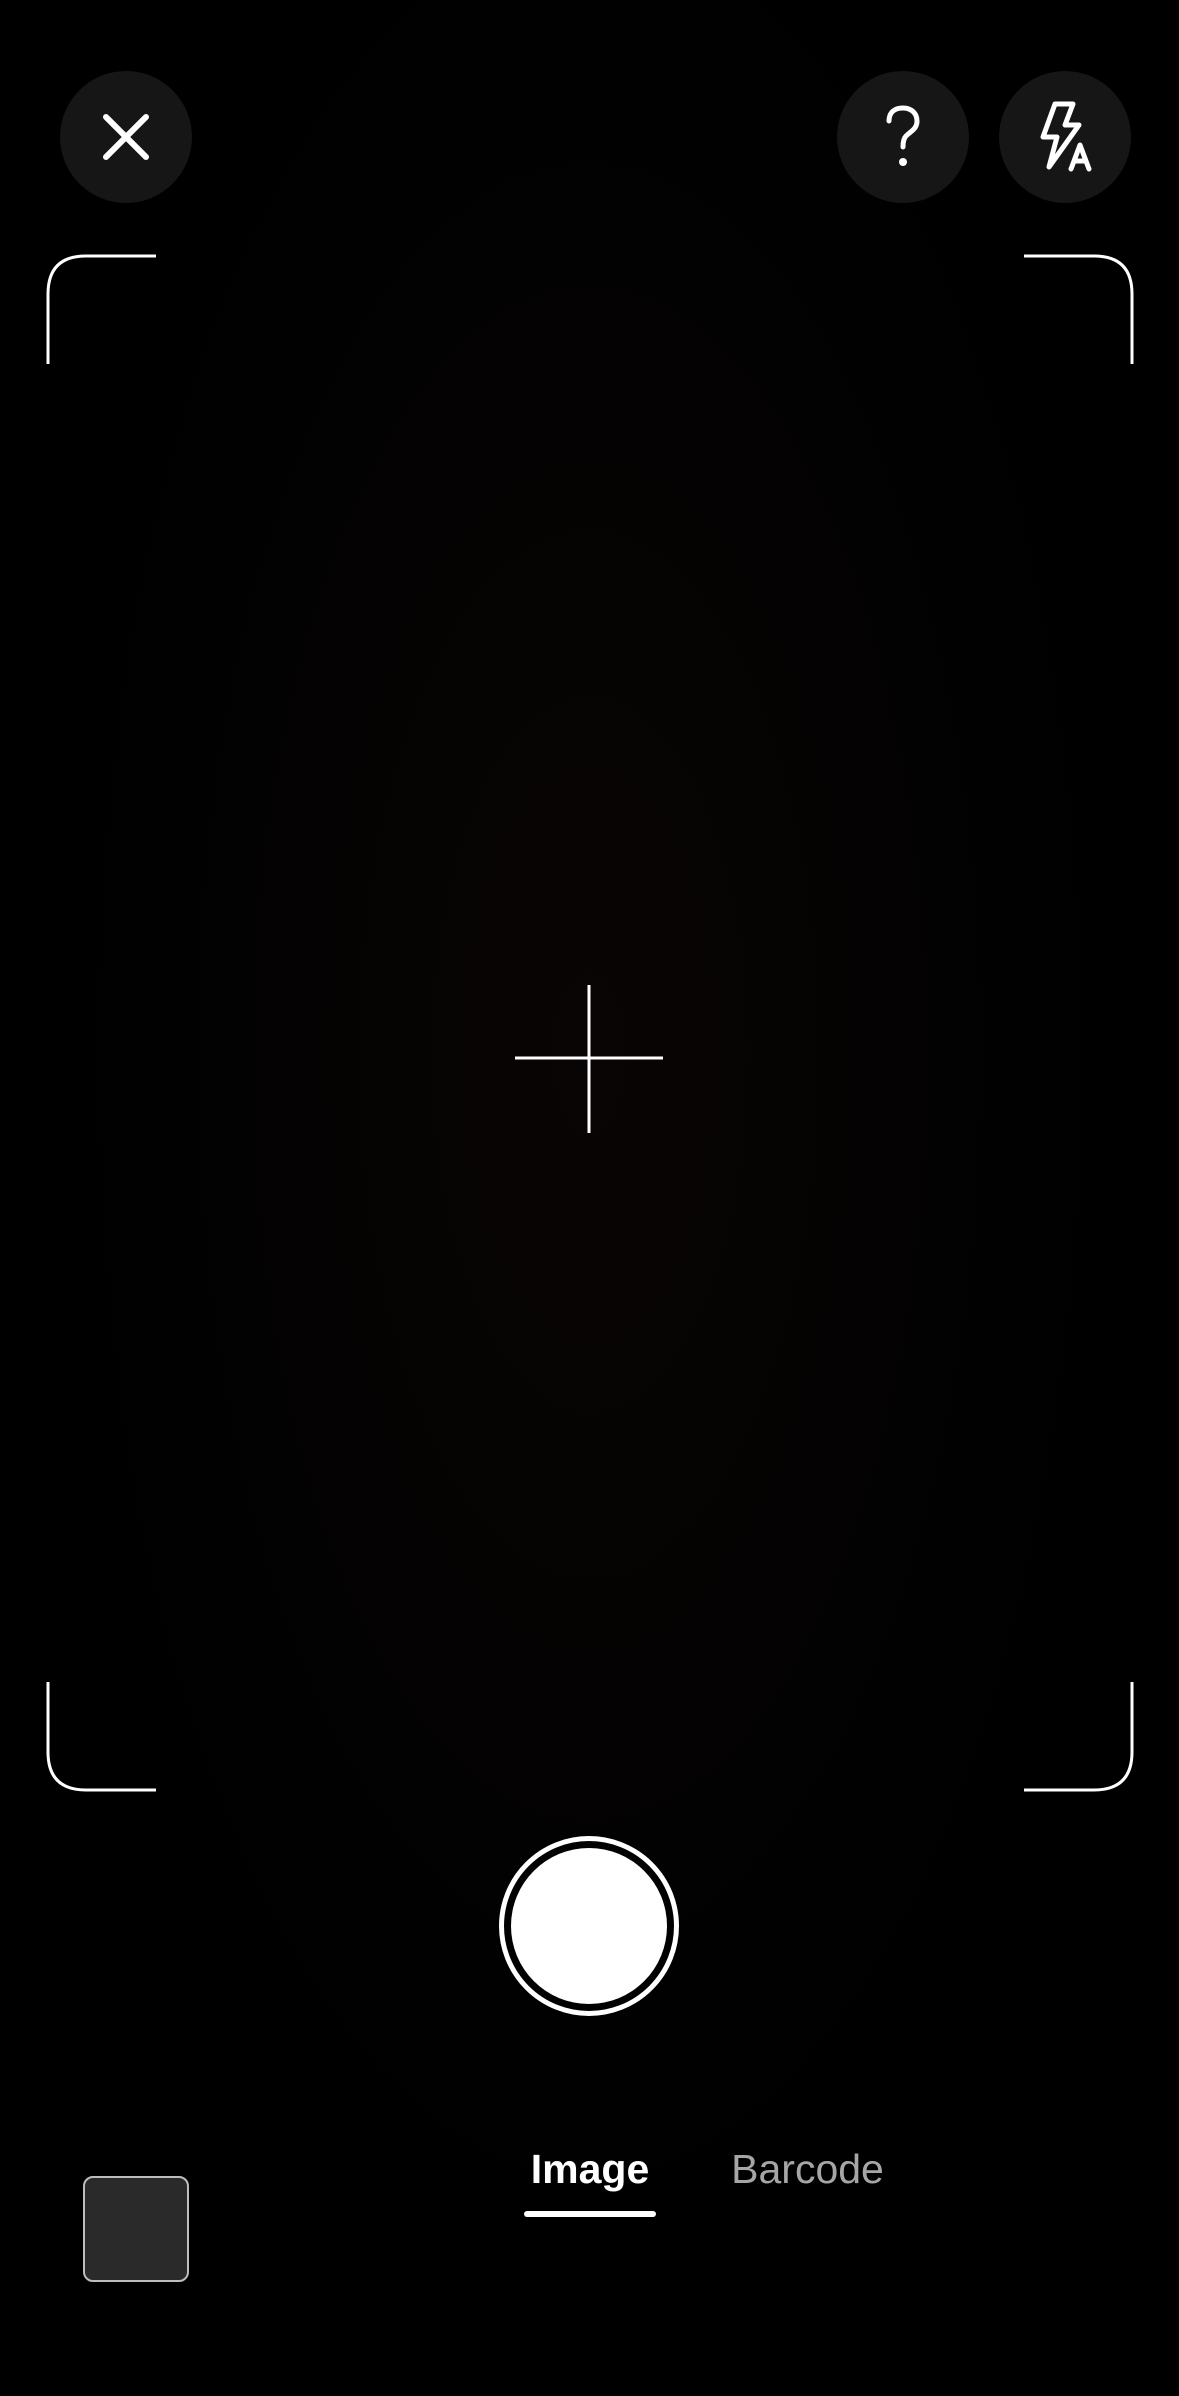 The image size is (1179, 2396). Describe the element at coordinates (590, 2214) in the screenshot. I see `tab-image-indicator` at that location.